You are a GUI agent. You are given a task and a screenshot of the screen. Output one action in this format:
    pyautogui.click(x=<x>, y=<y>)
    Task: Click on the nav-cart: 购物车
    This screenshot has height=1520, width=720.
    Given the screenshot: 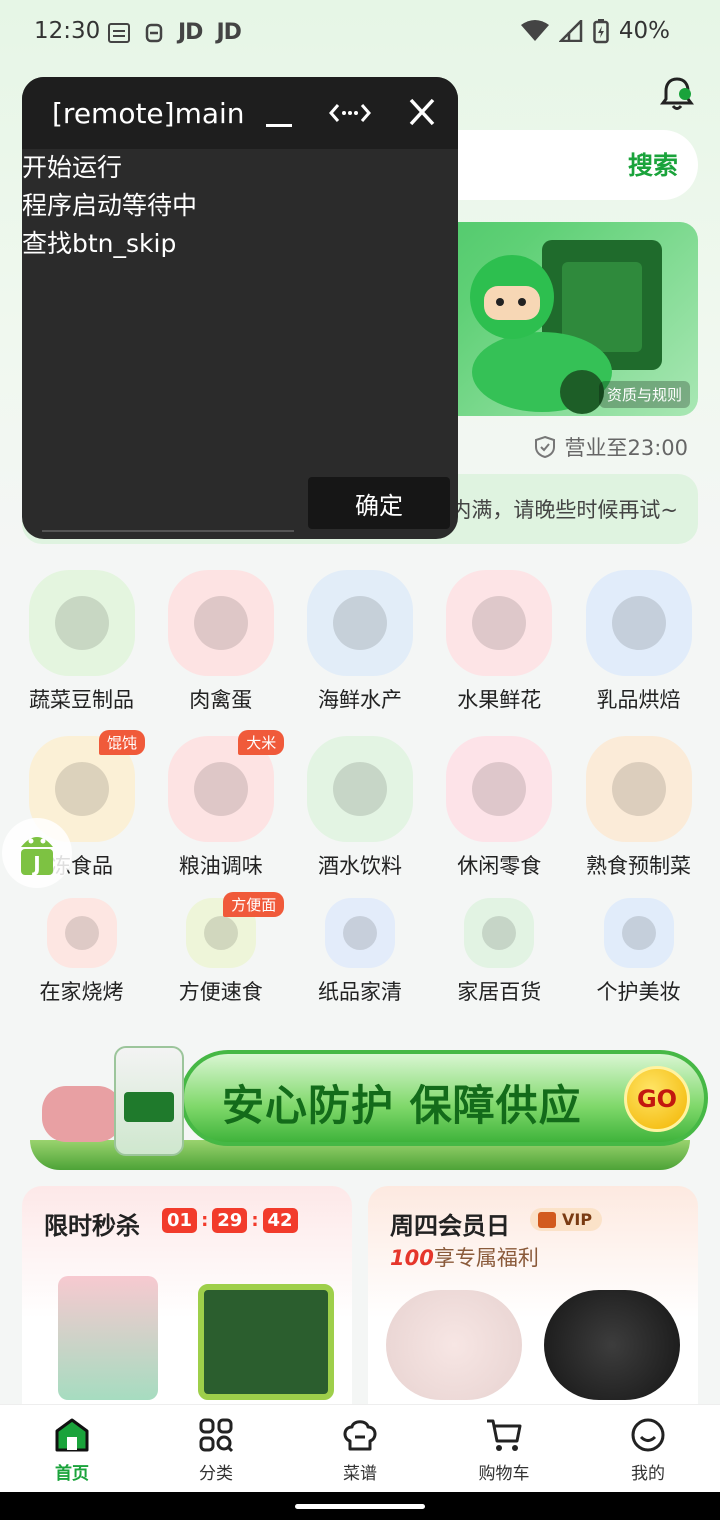 What is the action you would take?
    pyautogui.click(x=504, y=1448)
    